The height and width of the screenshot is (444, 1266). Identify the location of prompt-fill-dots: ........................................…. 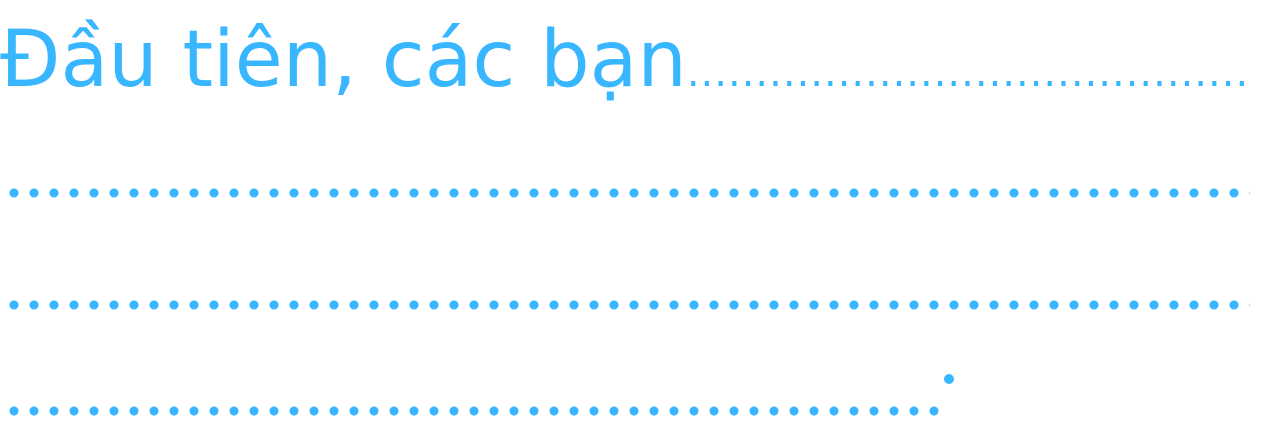
(968, 73).